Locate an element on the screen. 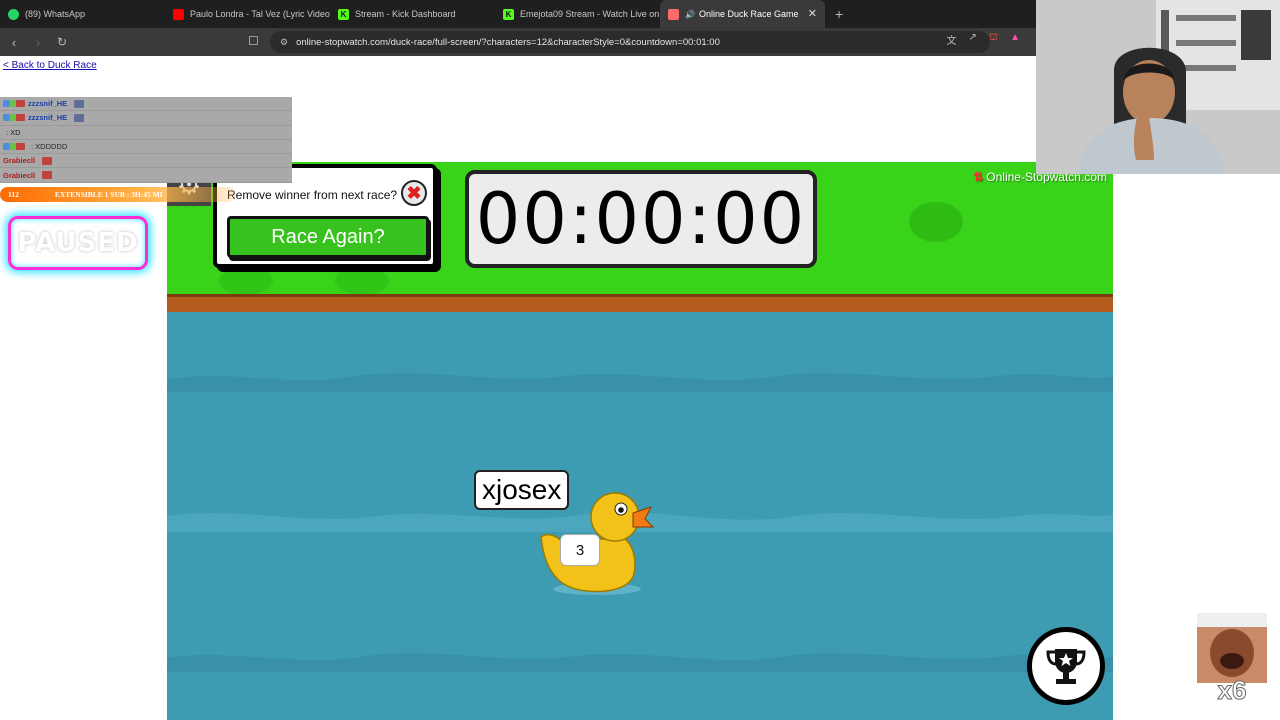  chat-message: : XD is located at coordinates (146, 132).